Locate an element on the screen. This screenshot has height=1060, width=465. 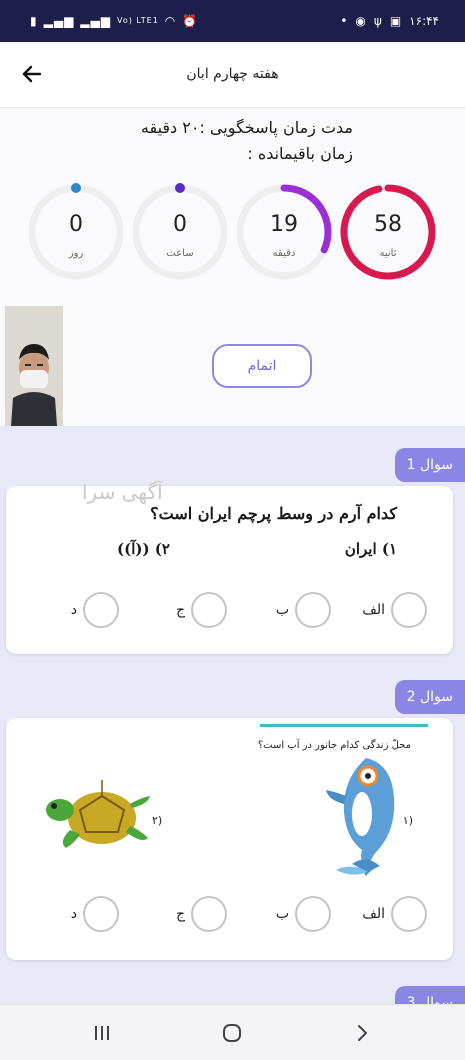
finish-button: اتمام is located at coordinates (262, 366).